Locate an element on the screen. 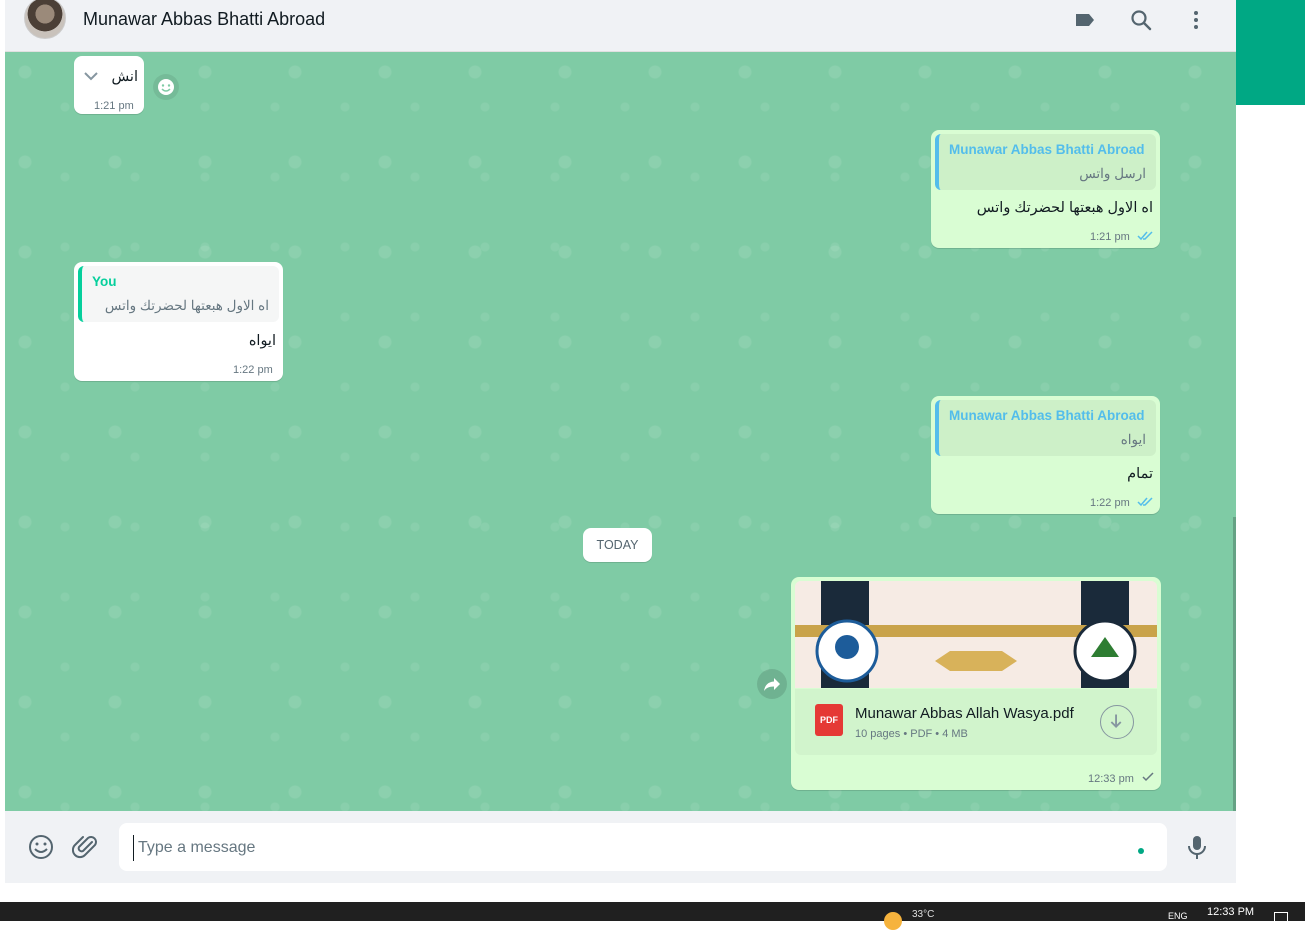  pdf-file-icon: PDF is located at coordinates (829, 720).